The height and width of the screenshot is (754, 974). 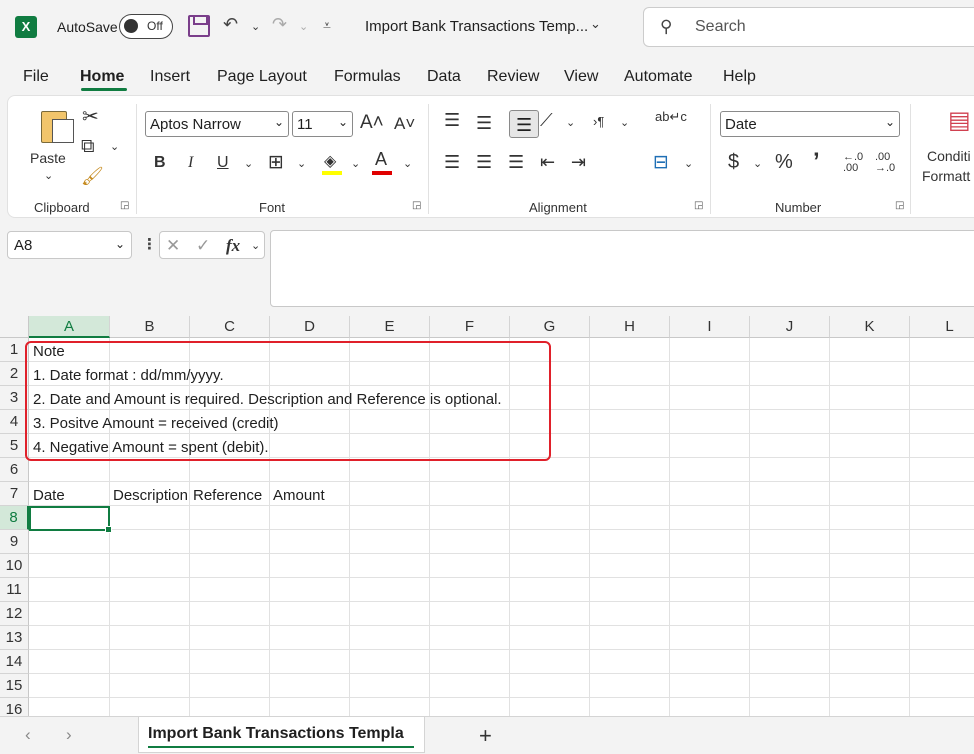 I want to click on redo-icon: ↷, so click(x=279, y=24).